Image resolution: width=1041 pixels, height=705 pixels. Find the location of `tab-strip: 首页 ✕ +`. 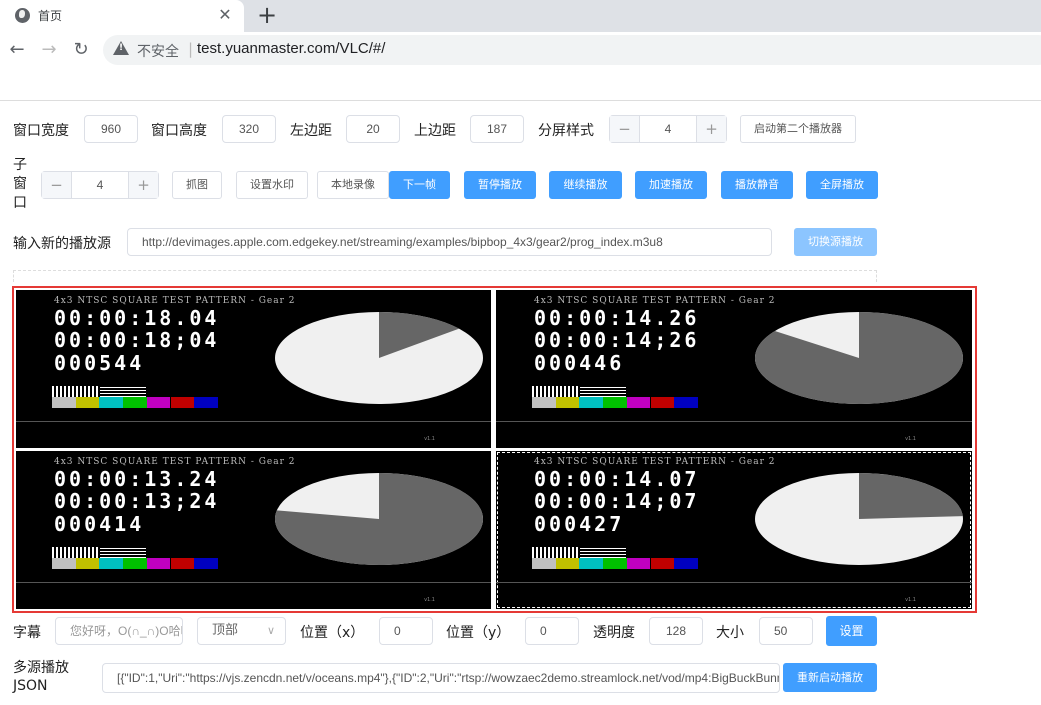

tab-strip: 首页 ✕ + is located at coordinates (520, 16).